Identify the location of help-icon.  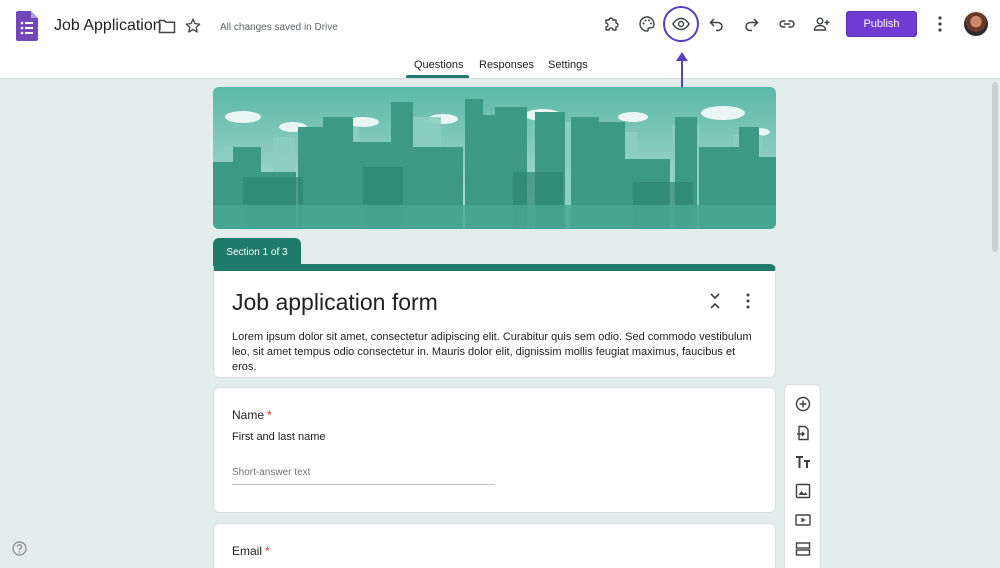
(19, 548).